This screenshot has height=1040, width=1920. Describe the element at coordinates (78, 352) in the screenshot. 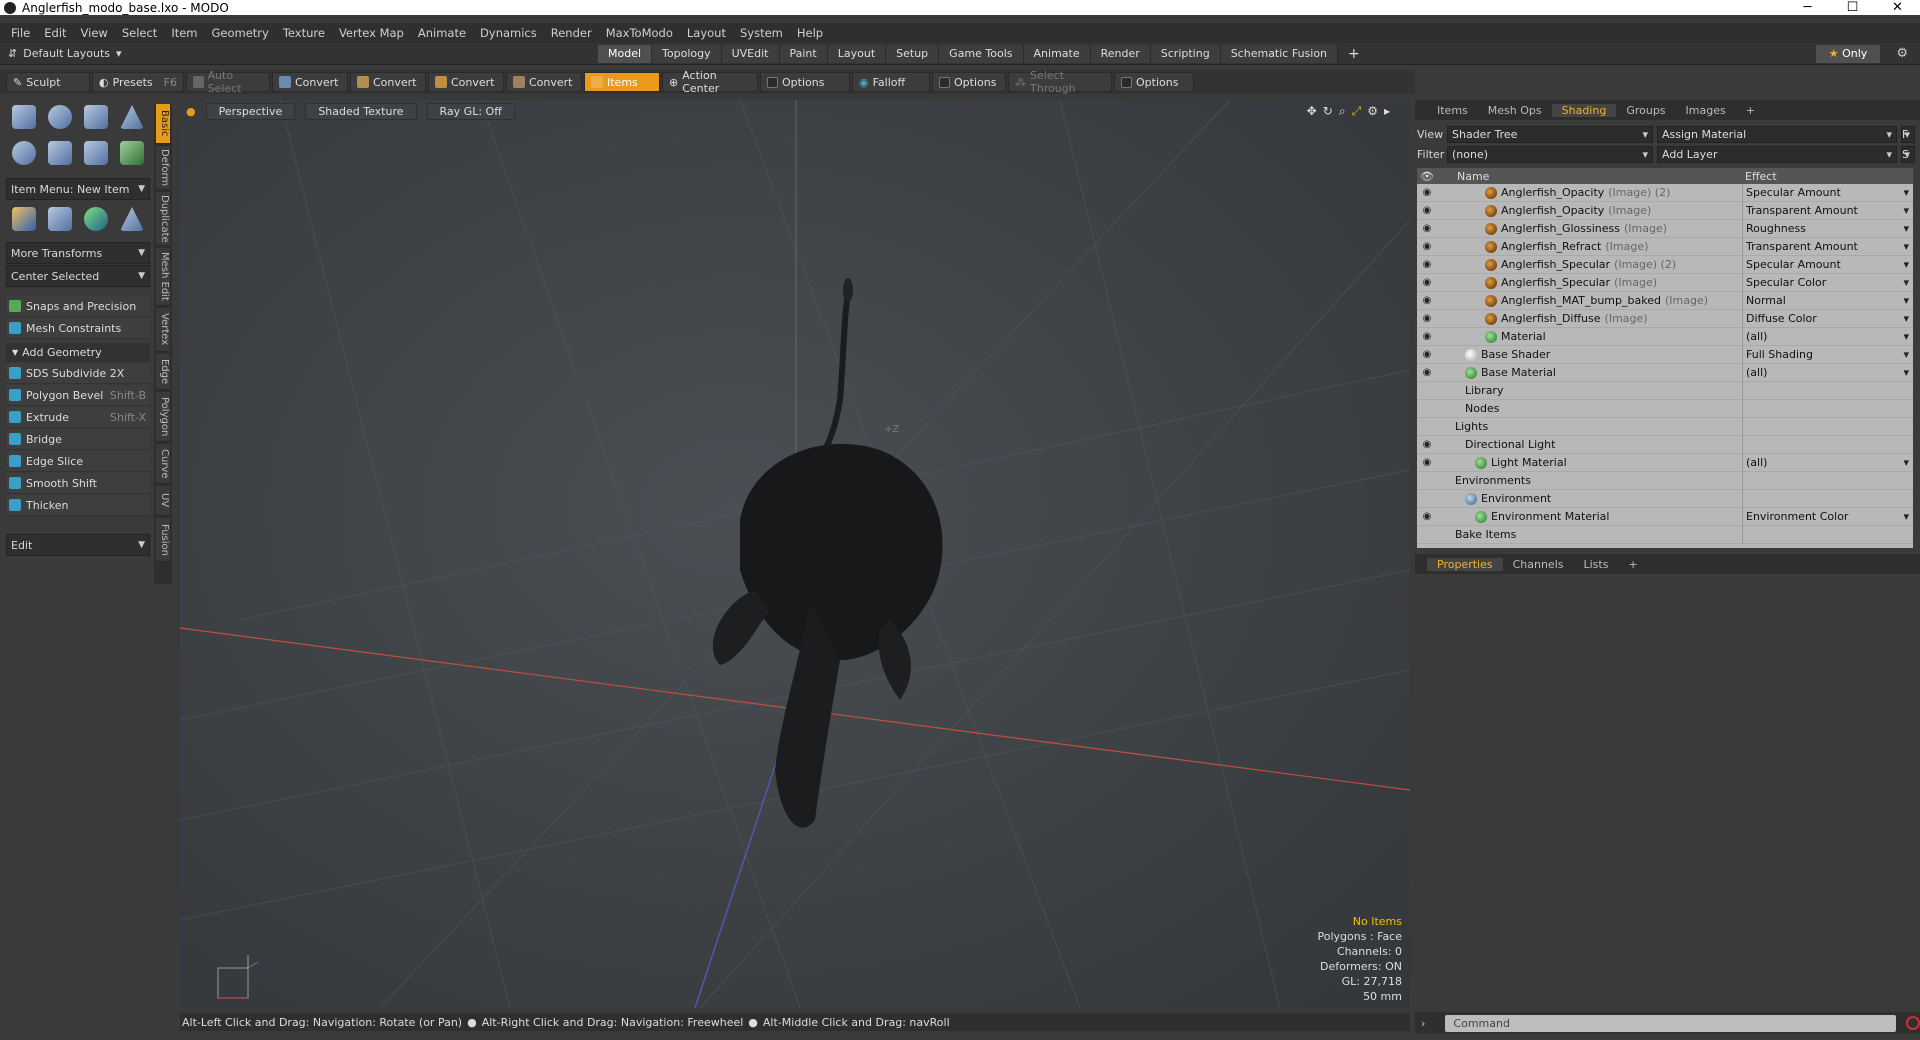

I see `add-geometry-header: ▼ Add Geometry` at that location.